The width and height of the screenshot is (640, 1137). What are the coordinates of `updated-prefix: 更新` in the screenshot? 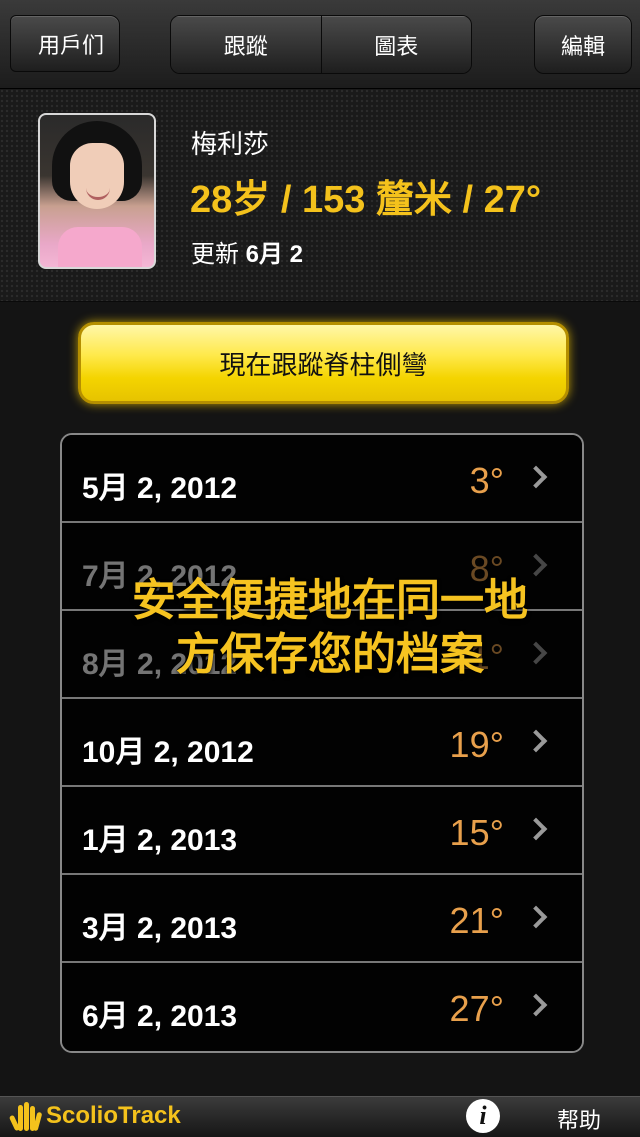 It's located at (215, 254).